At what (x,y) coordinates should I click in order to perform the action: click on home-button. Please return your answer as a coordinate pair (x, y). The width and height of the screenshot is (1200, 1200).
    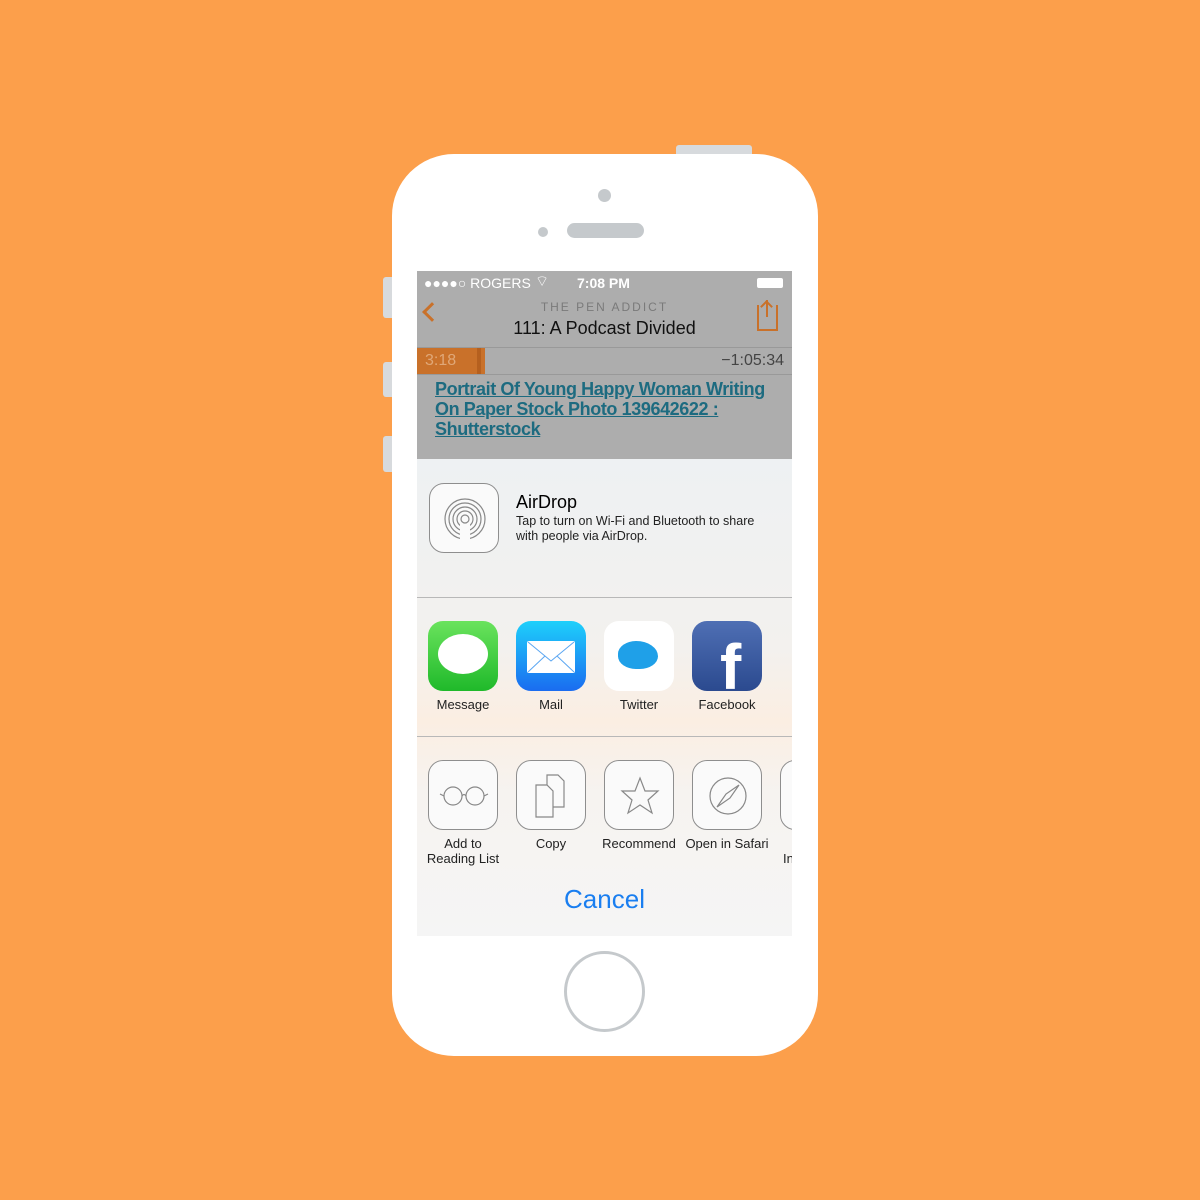
    Looking at the image, I should click on (604, 991).